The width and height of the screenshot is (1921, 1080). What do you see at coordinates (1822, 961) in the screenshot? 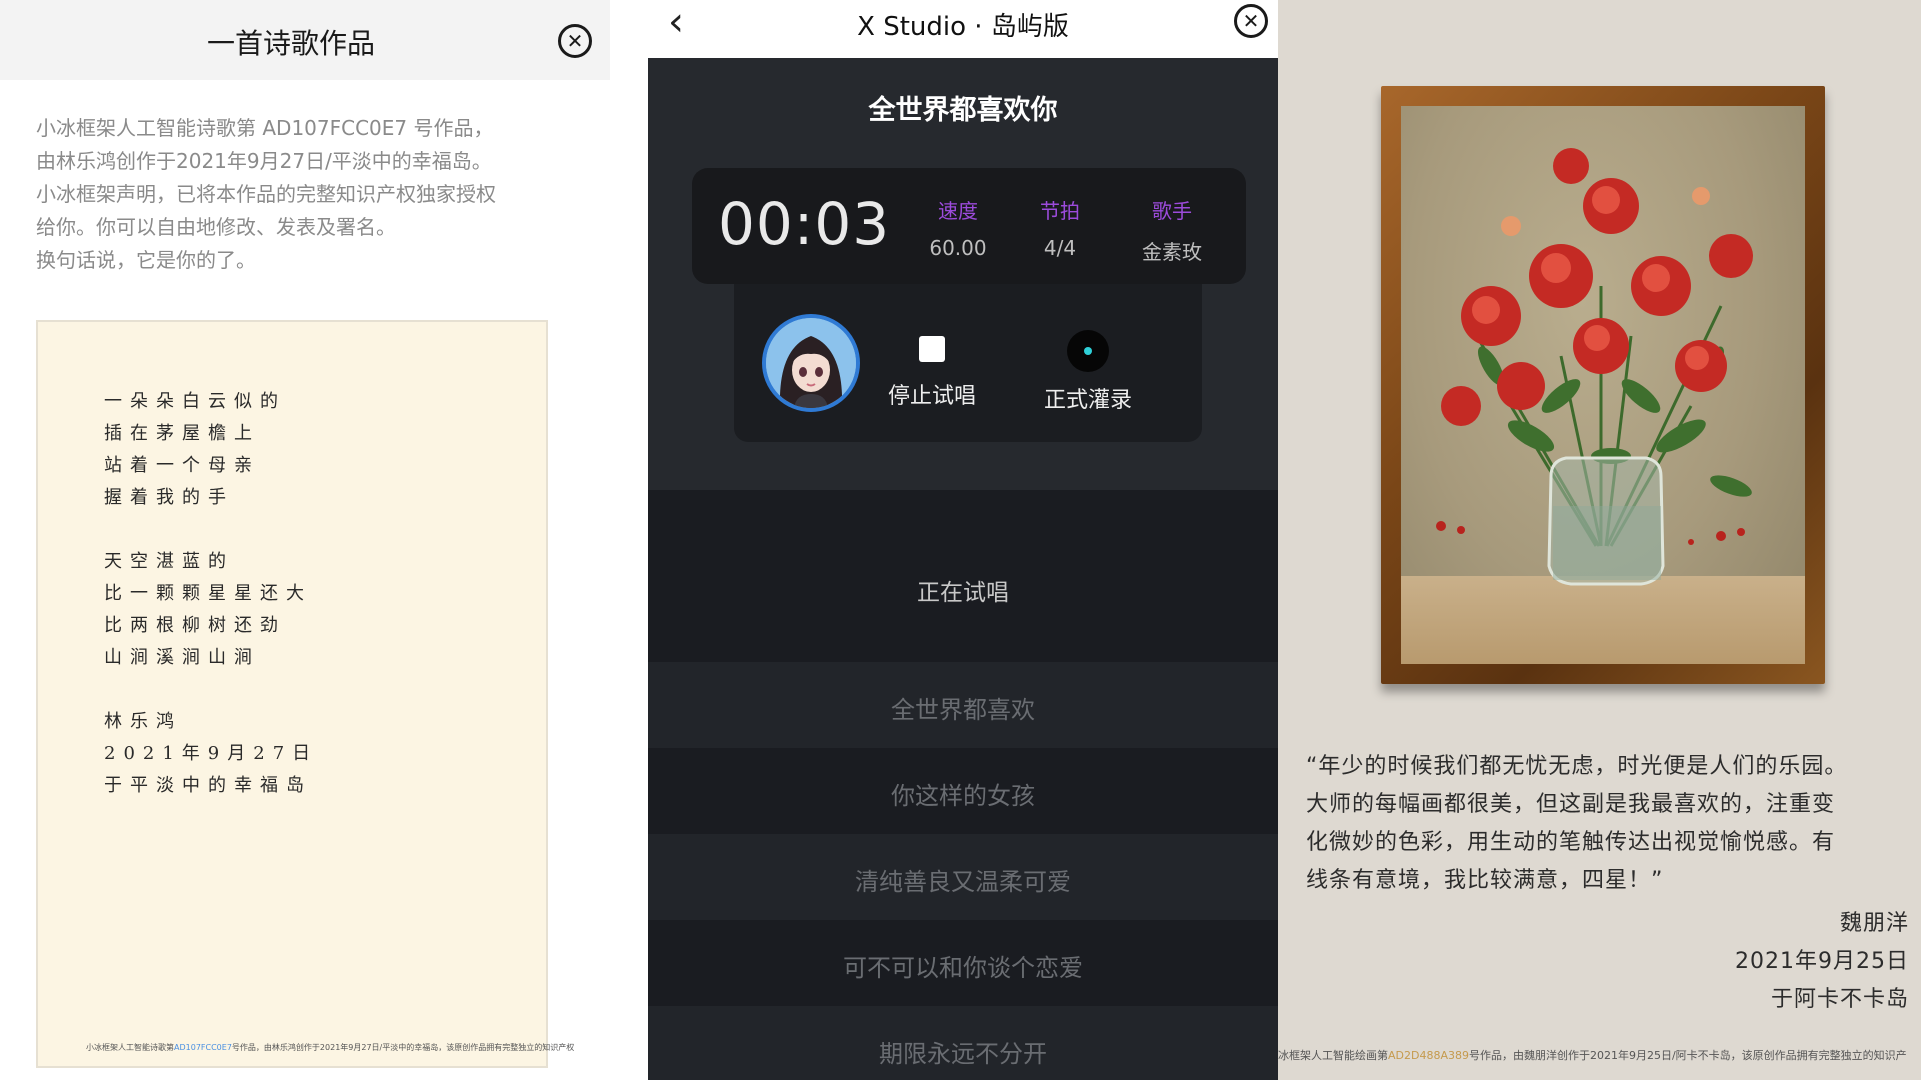
I see `review-date: 2021年9月25日` at bounding box center [1822, 961].